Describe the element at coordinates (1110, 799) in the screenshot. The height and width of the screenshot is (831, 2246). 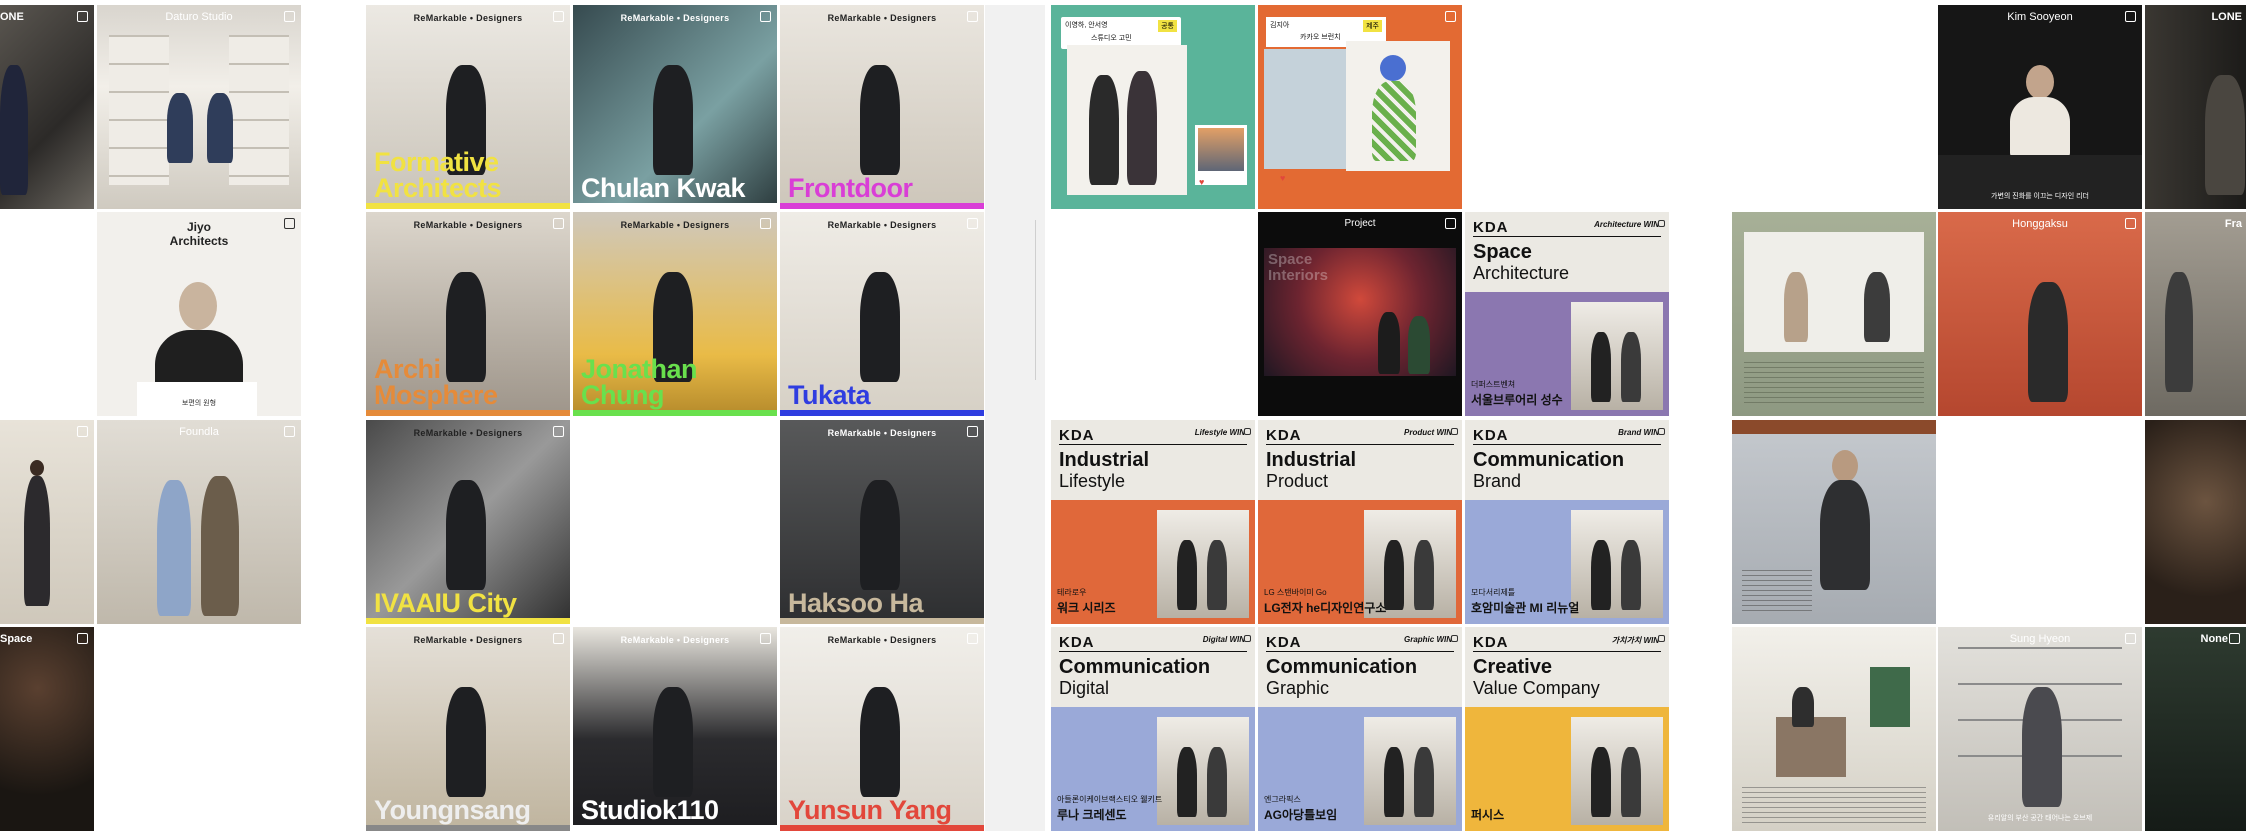
I see `winner-caption: 아들론이케이브랙스티오 웰키트` at that location.